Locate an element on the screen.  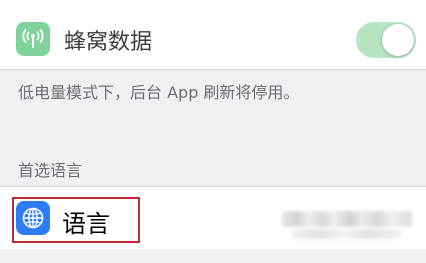
previous-row-remnant is located at coordinates (213, 3).